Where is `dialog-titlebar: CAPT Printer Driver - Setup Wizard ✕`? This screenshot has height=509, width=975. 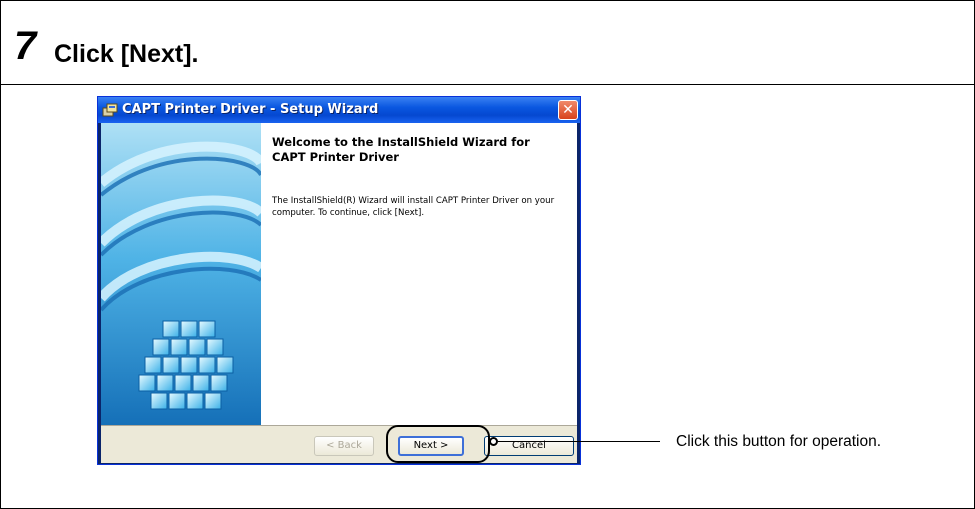 dialog-titlebar: CAPT Printer Driver - Setup Wizard ✕ is located at coordinates (339, 110).